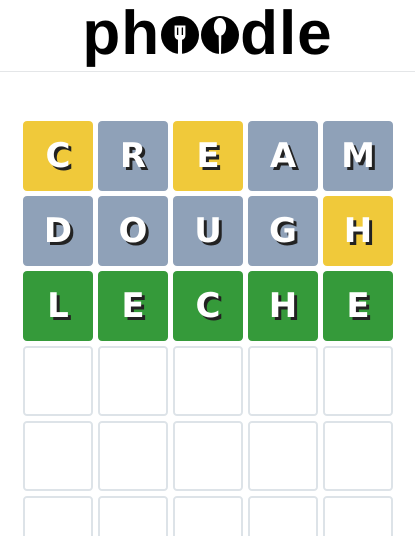  Describe the element at coordinates (286, 34) in the screenshot. I see `logo-text: dle` at that location.